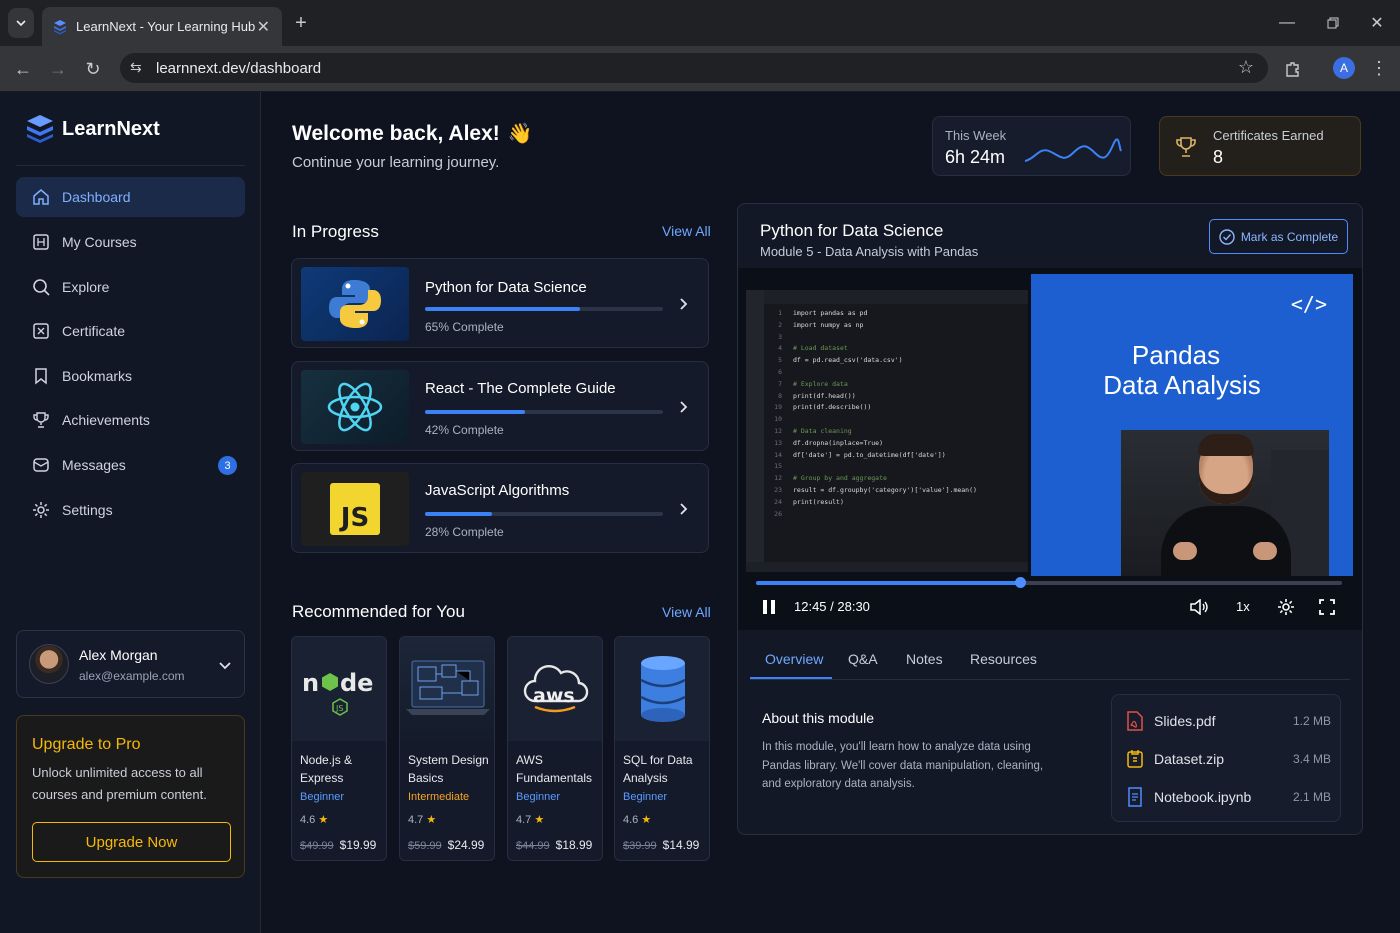 This screenshot has height=933, width=1400. I want to click on sidebar-item-achievements: Achievements, so click(130, 420).